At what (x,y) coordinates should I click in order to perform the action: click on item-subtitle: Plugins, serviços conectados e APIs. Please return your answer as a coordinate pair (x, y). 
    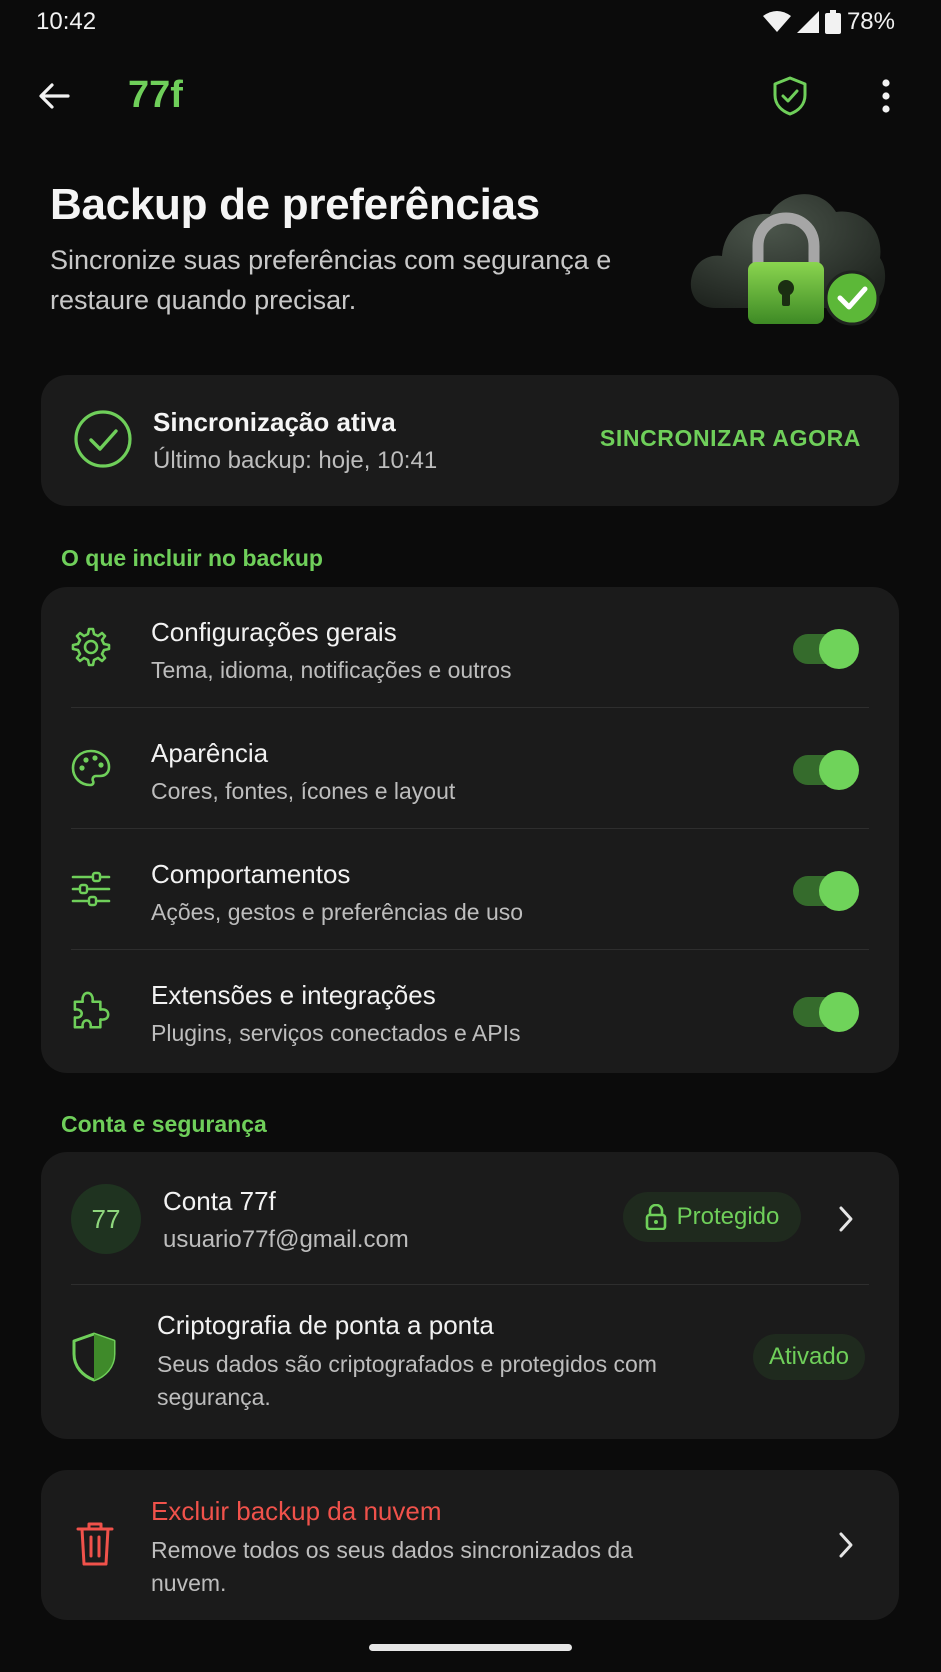
    Looking at the image, I should click on (336, 1033).